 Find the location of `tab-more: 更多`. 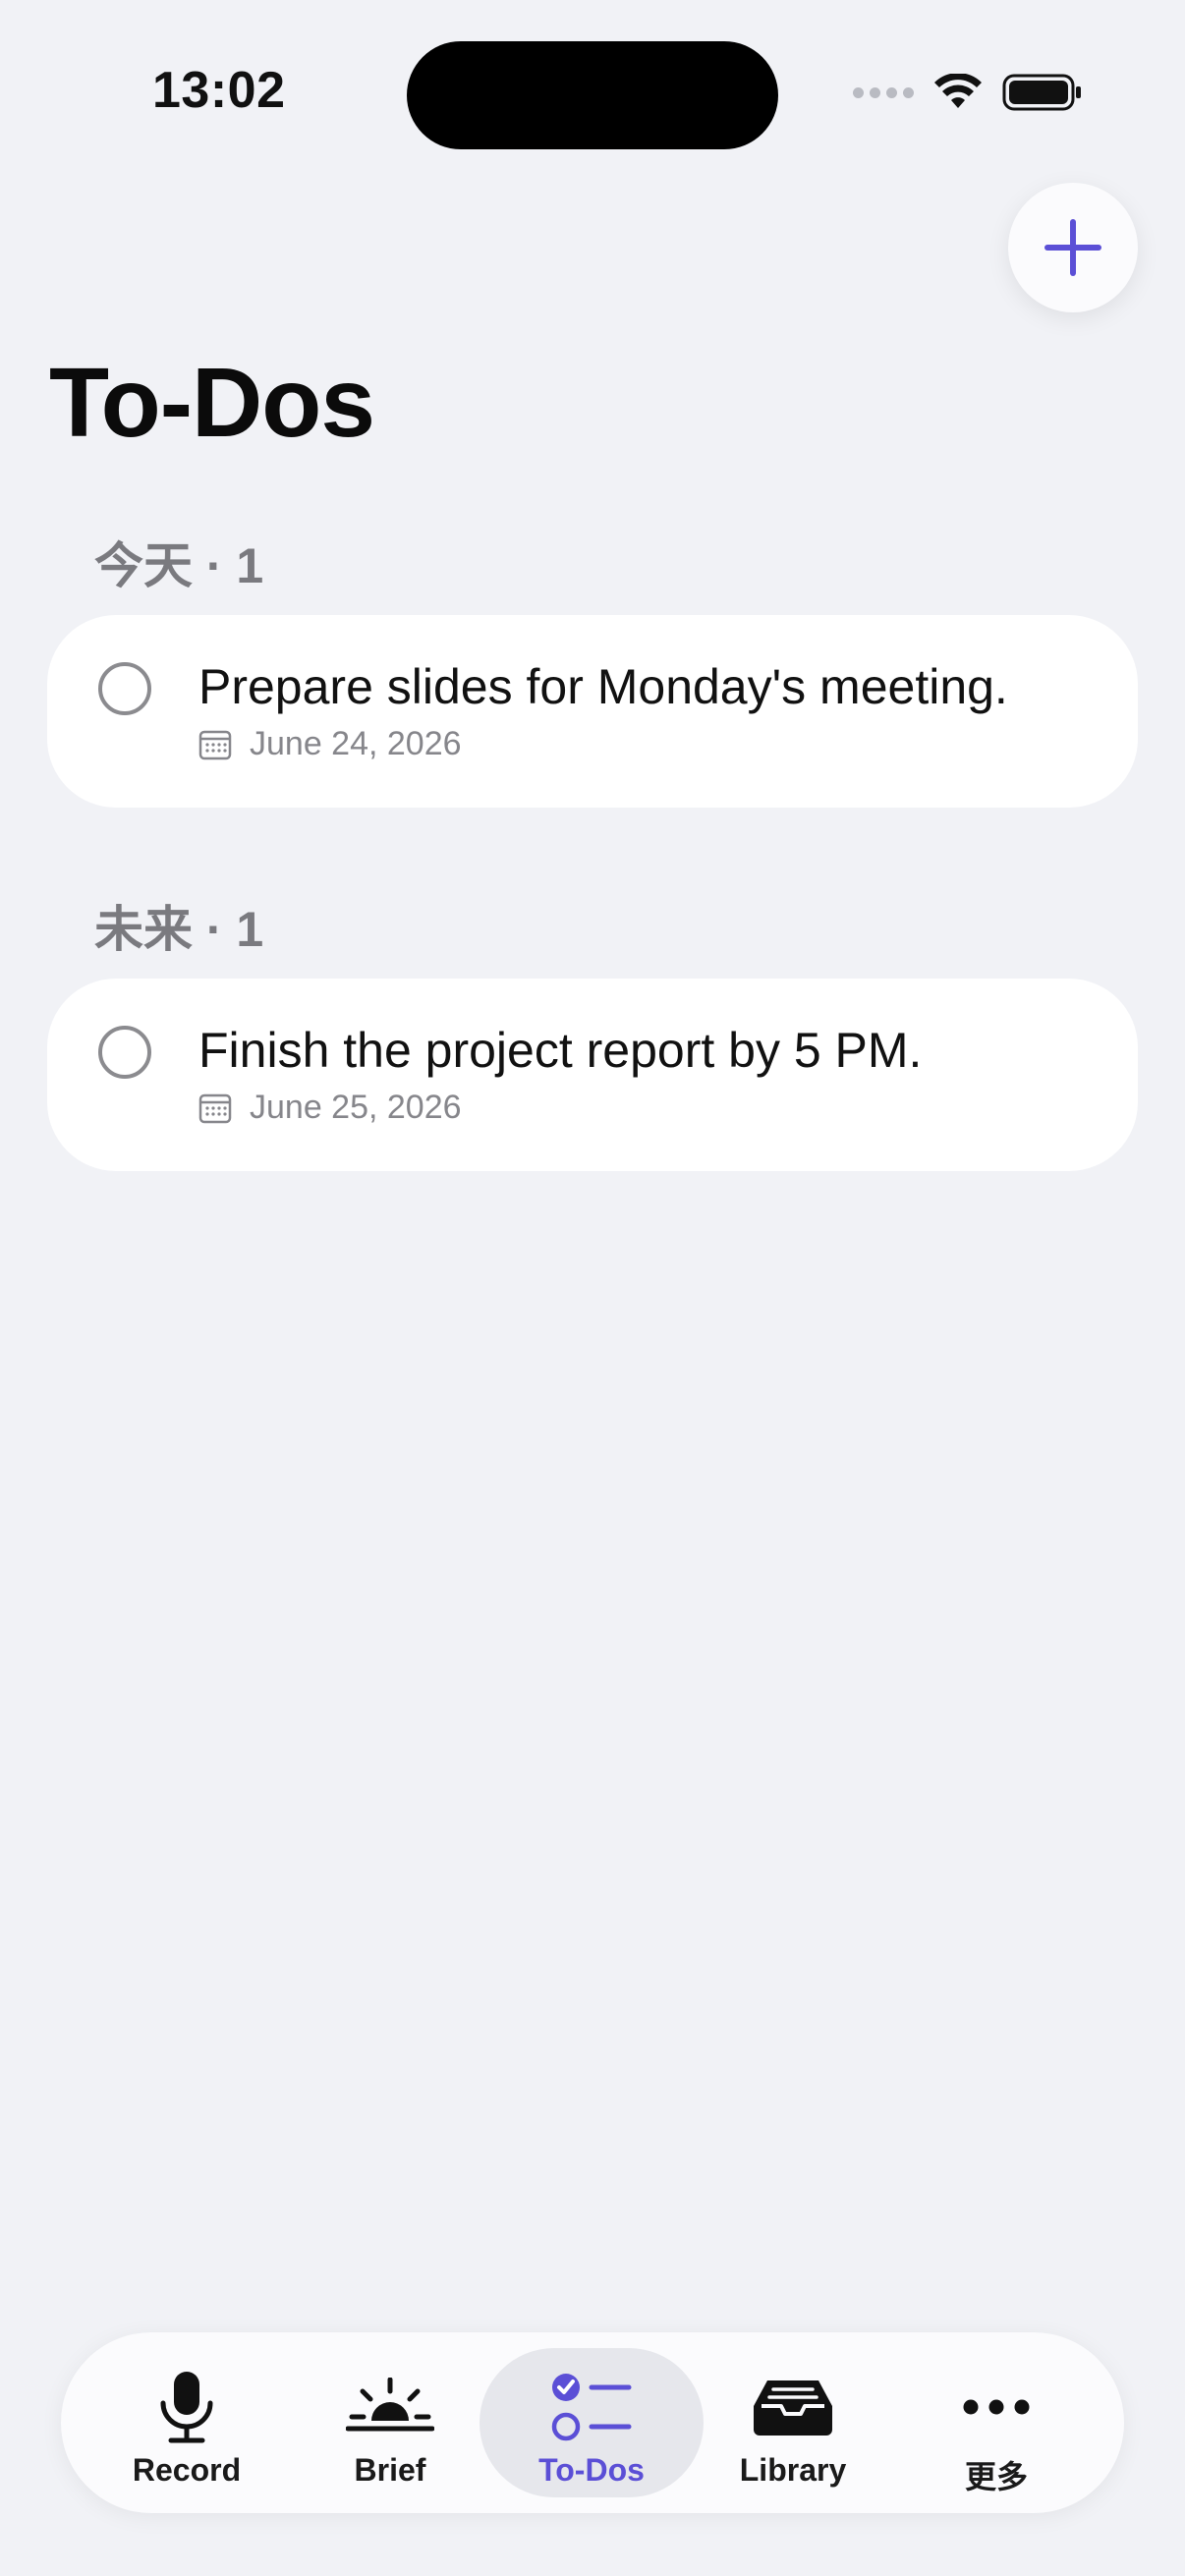

tab-more: 更多 is located at coordinates (996, 2422).